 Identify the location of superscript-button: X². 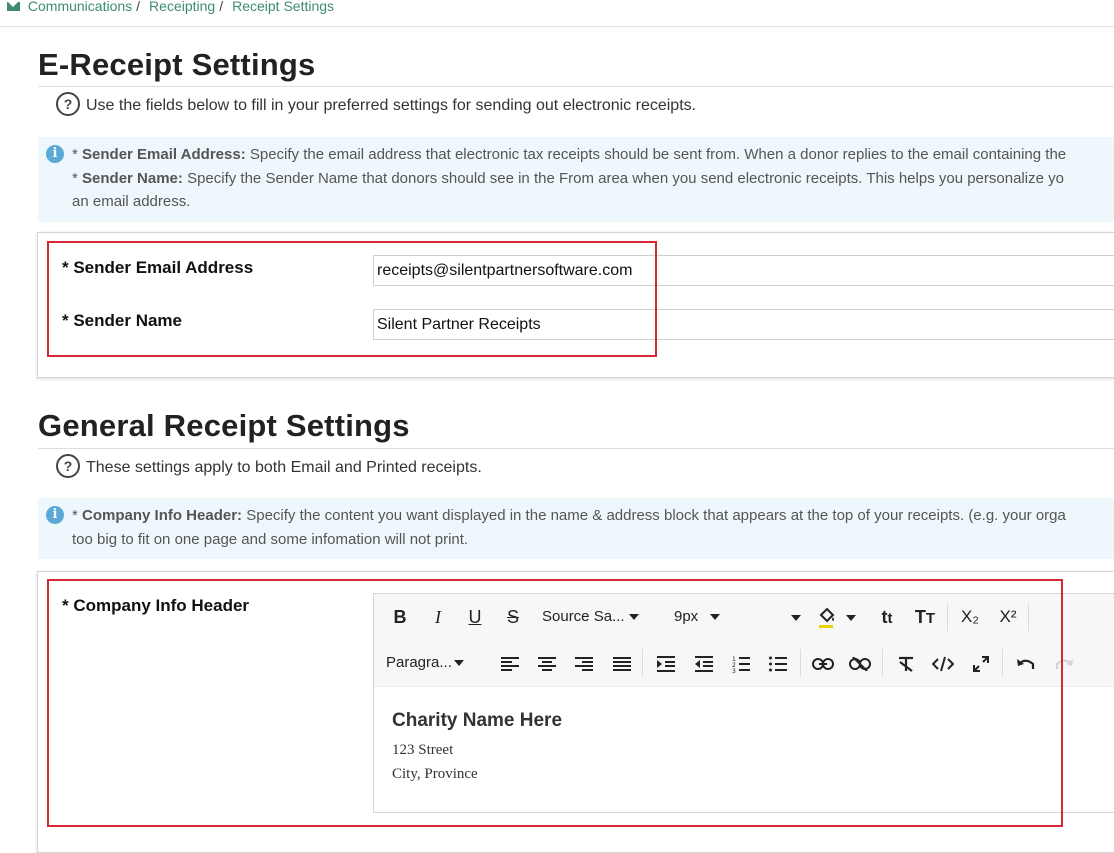
(1008, 617).